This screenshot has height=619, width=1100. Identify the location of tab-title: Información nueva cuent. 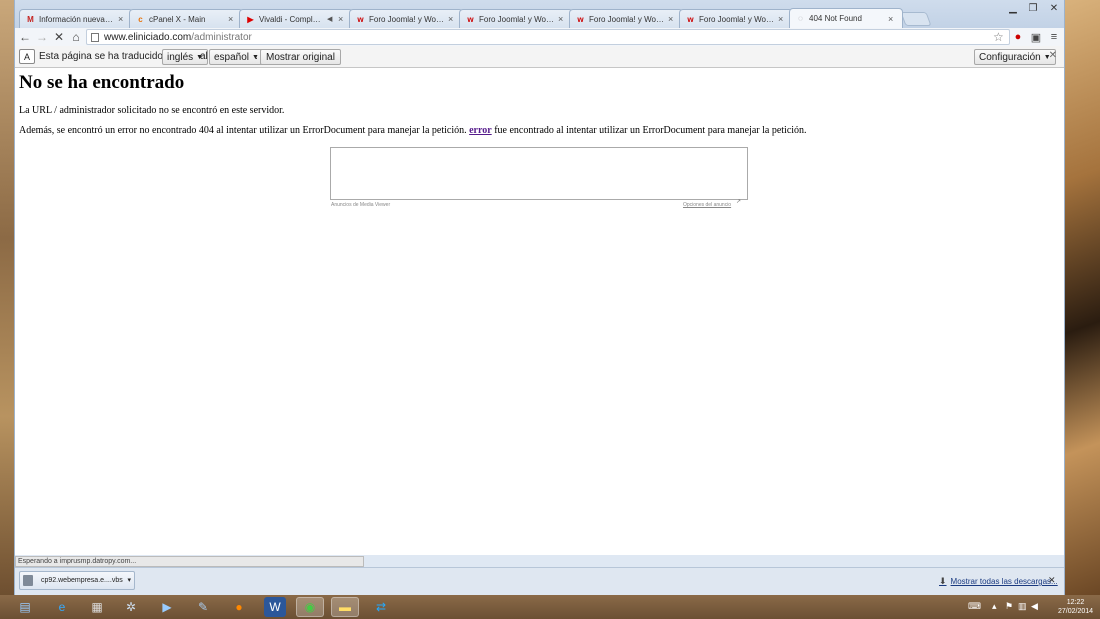
(77, 19).